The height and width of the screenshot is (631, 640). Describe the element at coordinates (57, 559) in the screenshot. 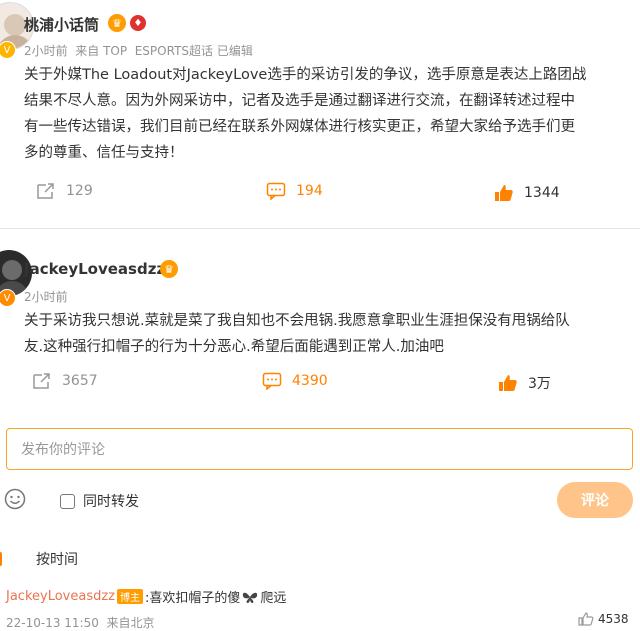

I see `sort-by-time-tab: 按时间` at that location.